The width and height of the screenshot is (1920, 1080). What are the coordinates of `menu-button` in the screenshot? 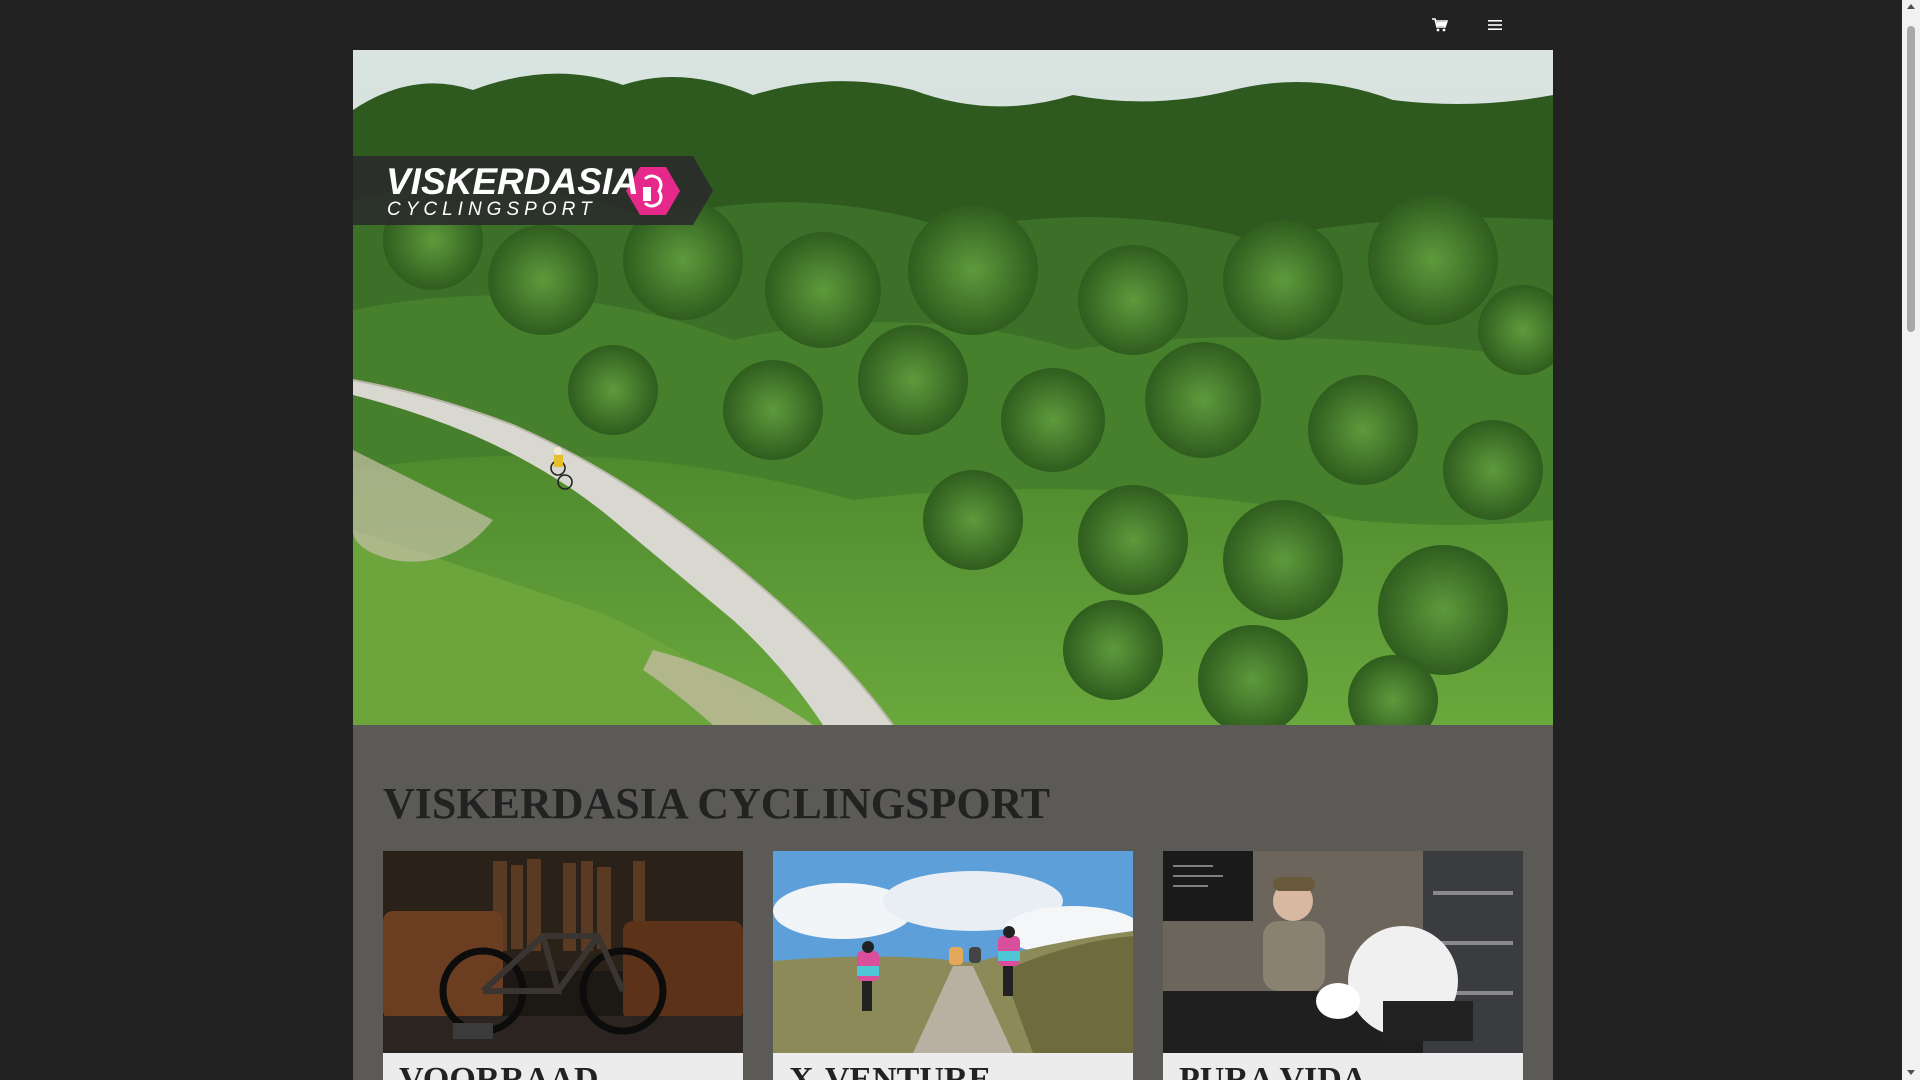 It's located at (1495, 25).